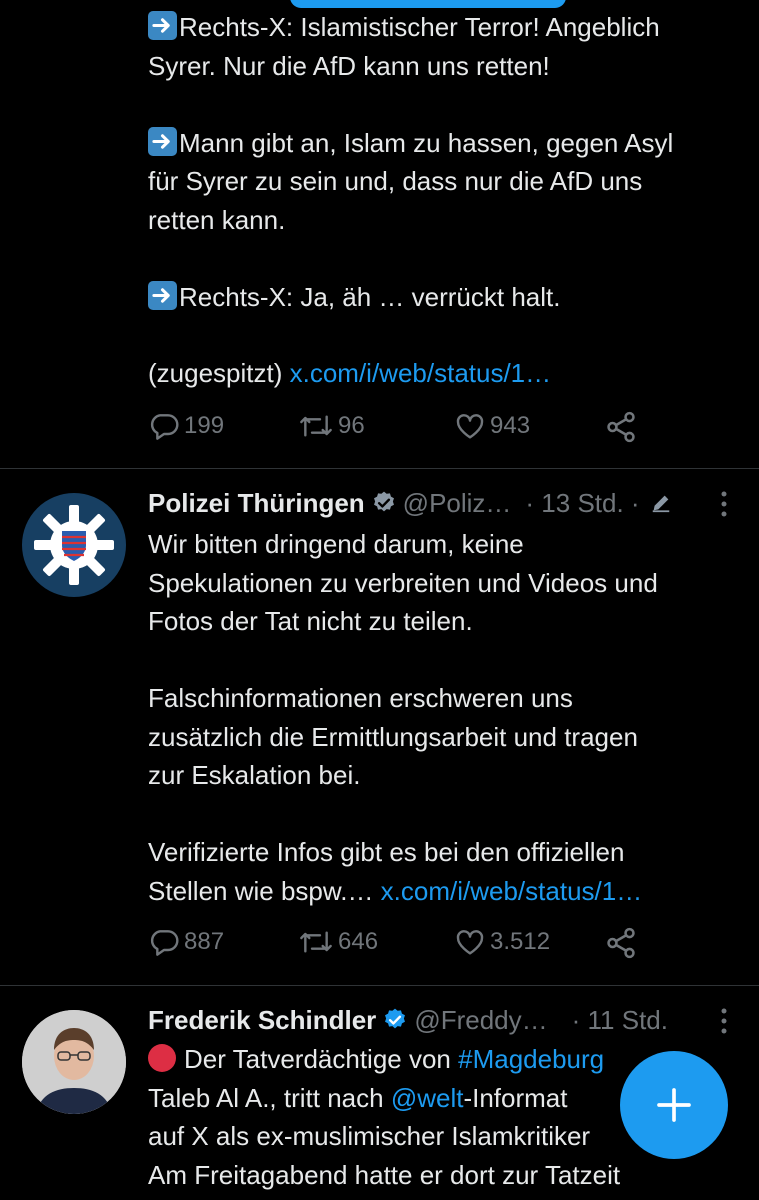 Image resolution: width=759 pixels, height=1200 pixels. I want to click on repost-count: 646, so click(358, 941).